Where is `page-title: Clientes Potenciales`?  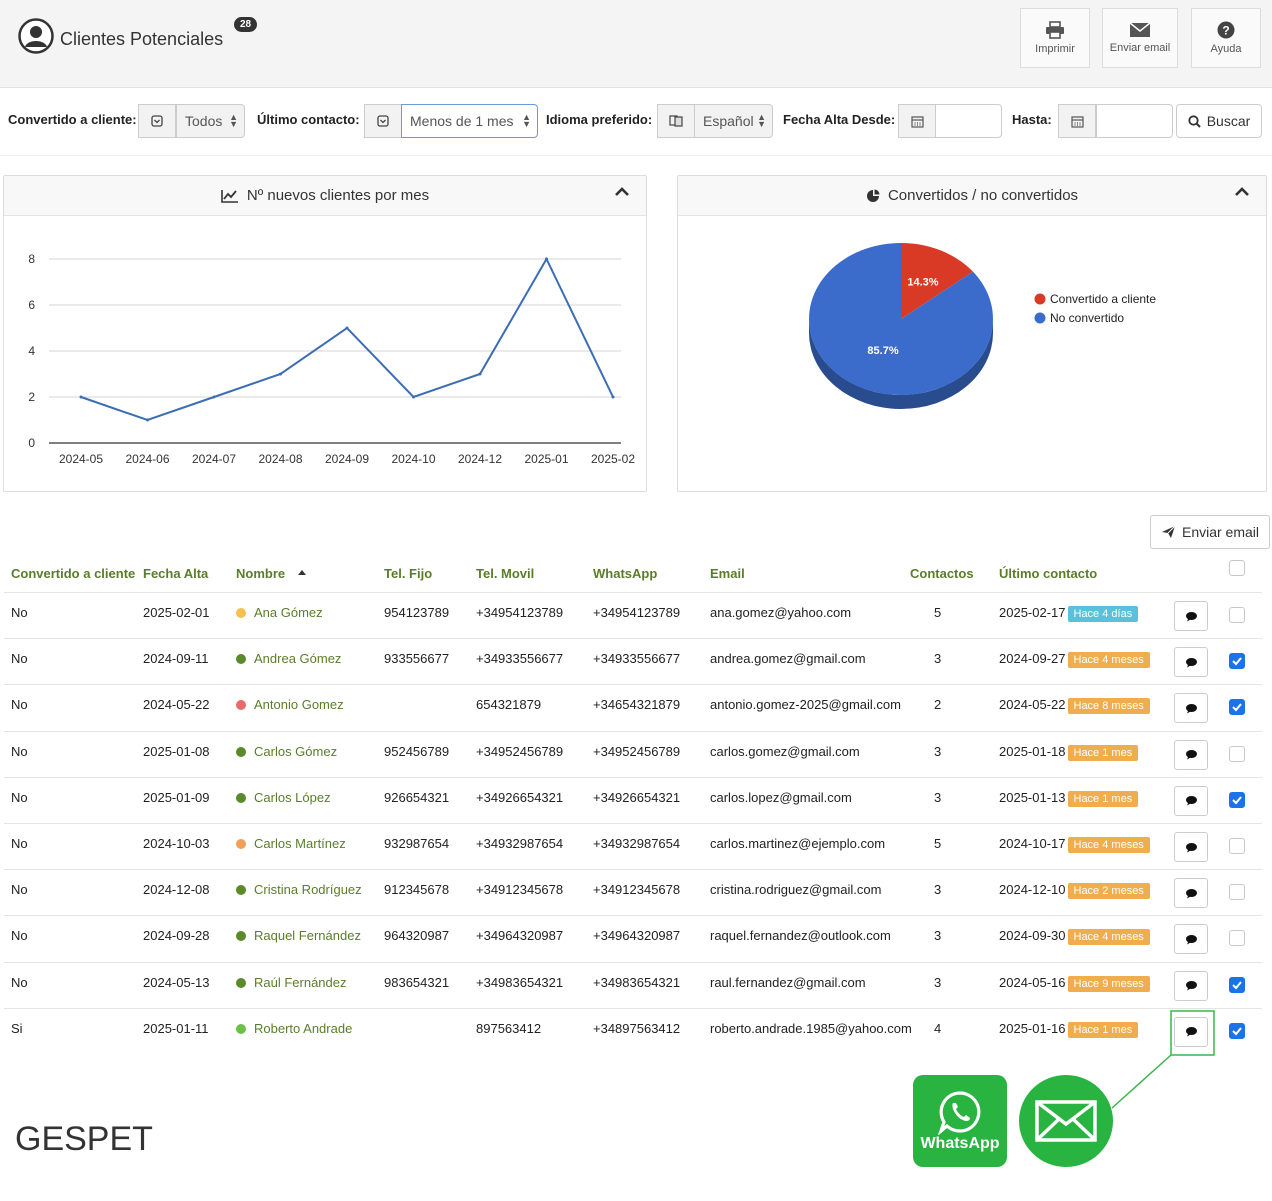 page-title: Clientes Potenciales is located at coordinates (142, 38).